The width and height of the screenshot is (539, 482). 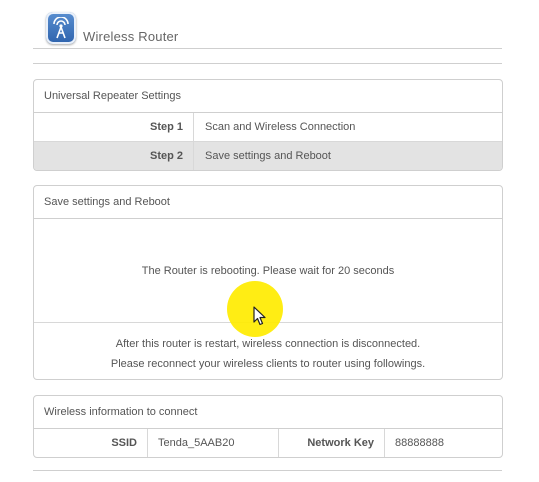 I want to click on ssid-value: Tenda_5AAB20, so click(x=213, y=443).